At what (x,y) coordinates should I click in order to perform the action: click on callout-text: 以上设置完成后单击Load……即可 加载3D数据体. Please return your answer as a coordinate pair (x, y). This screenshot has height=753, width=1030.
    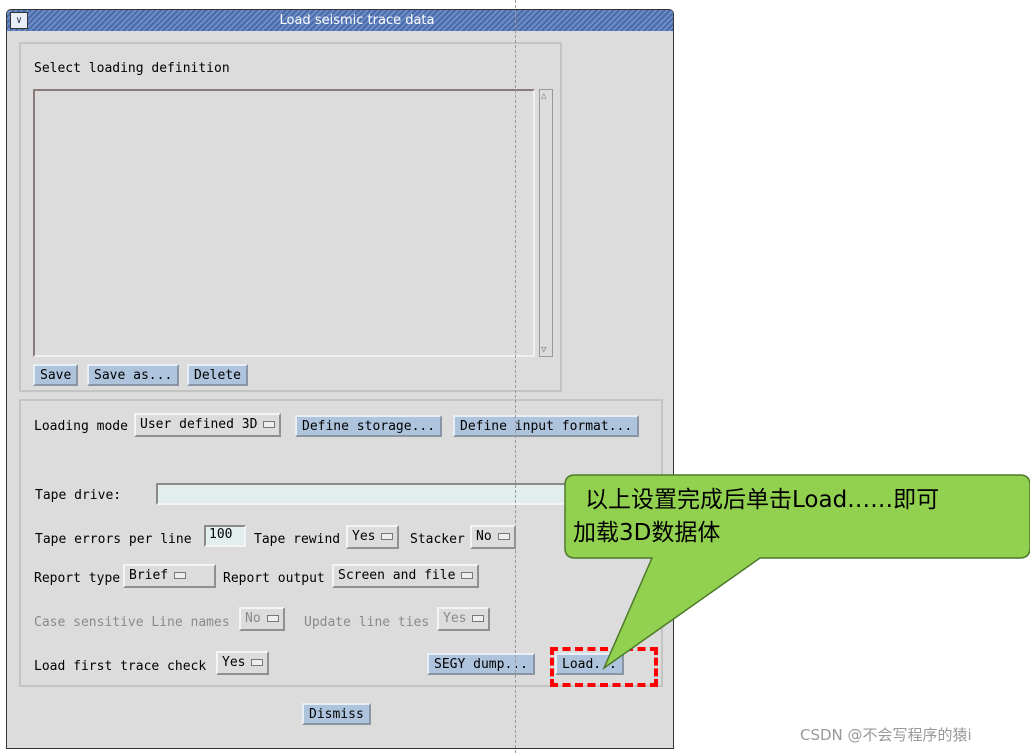
    Looking at the image, I should click on (756, 517).